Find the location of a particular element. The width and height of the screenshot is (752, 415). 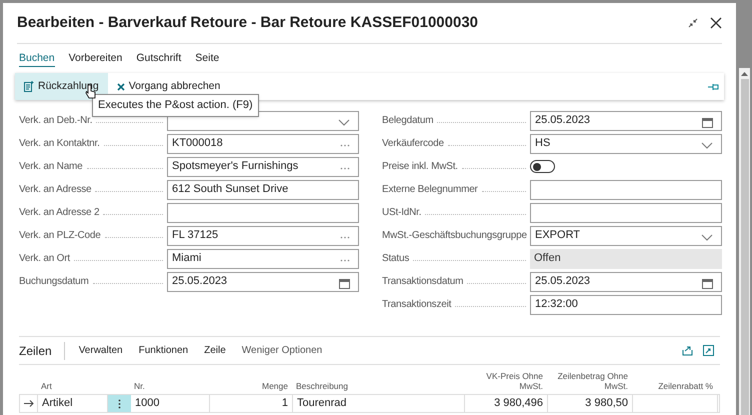

toggle-switch is located at coordinates (542, 166).